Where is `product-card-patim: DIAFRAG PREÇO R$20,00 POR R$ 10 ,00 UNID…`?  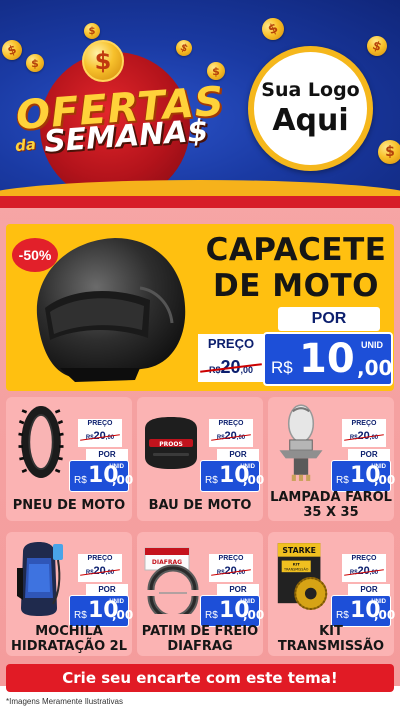
product-card-patim: DIAFRAG PREÇO R$20,00 POR R$ 10 ,00 UNID… is located at coordinates (200, 594).